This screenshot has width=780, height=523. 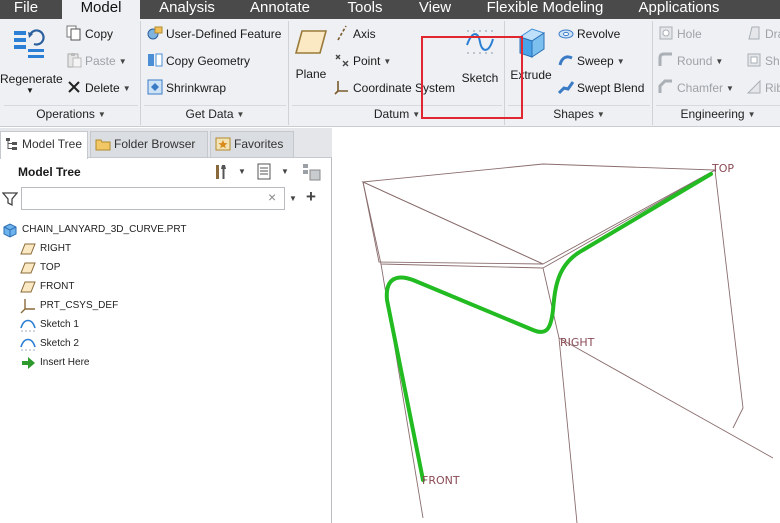 I want to click on tree-item: CHAIN_LANYARD_3D_CURVE.PRT, so click(x=166, y=229).